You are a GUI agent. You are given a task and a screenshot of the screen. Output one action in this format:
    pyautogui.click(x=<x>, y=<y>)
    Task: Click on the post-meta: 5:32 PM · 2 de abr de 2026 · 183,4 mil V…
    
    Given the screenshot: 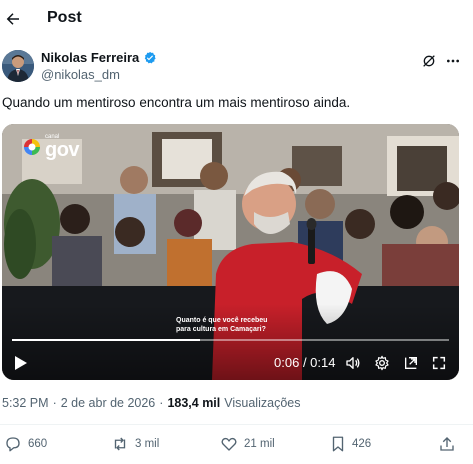 What is the action you would take?
    pyautogui.click(x=151, y=403)
    